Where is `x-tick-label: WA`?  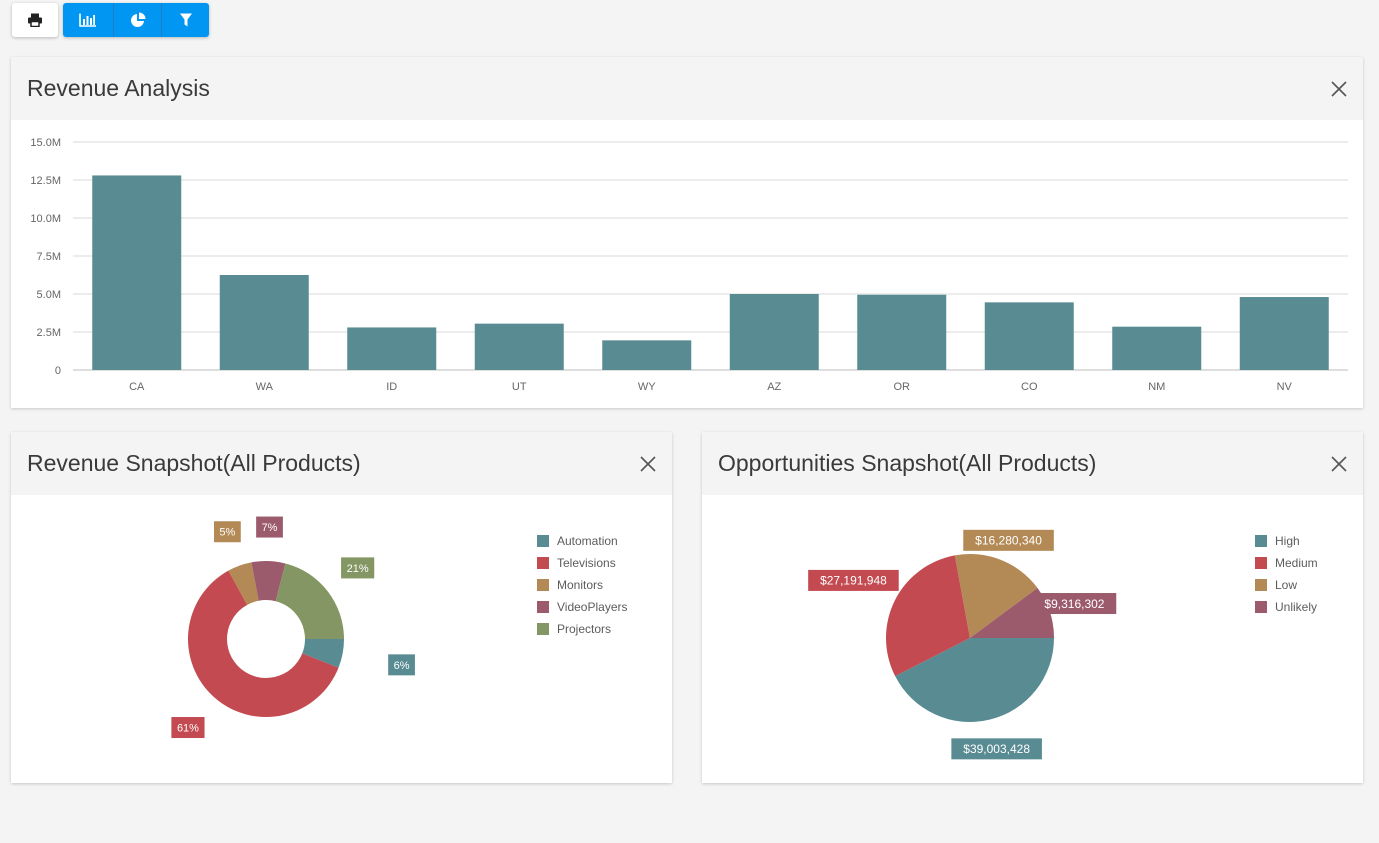 x-tick-label: WA is located at coordinates (265, 387).